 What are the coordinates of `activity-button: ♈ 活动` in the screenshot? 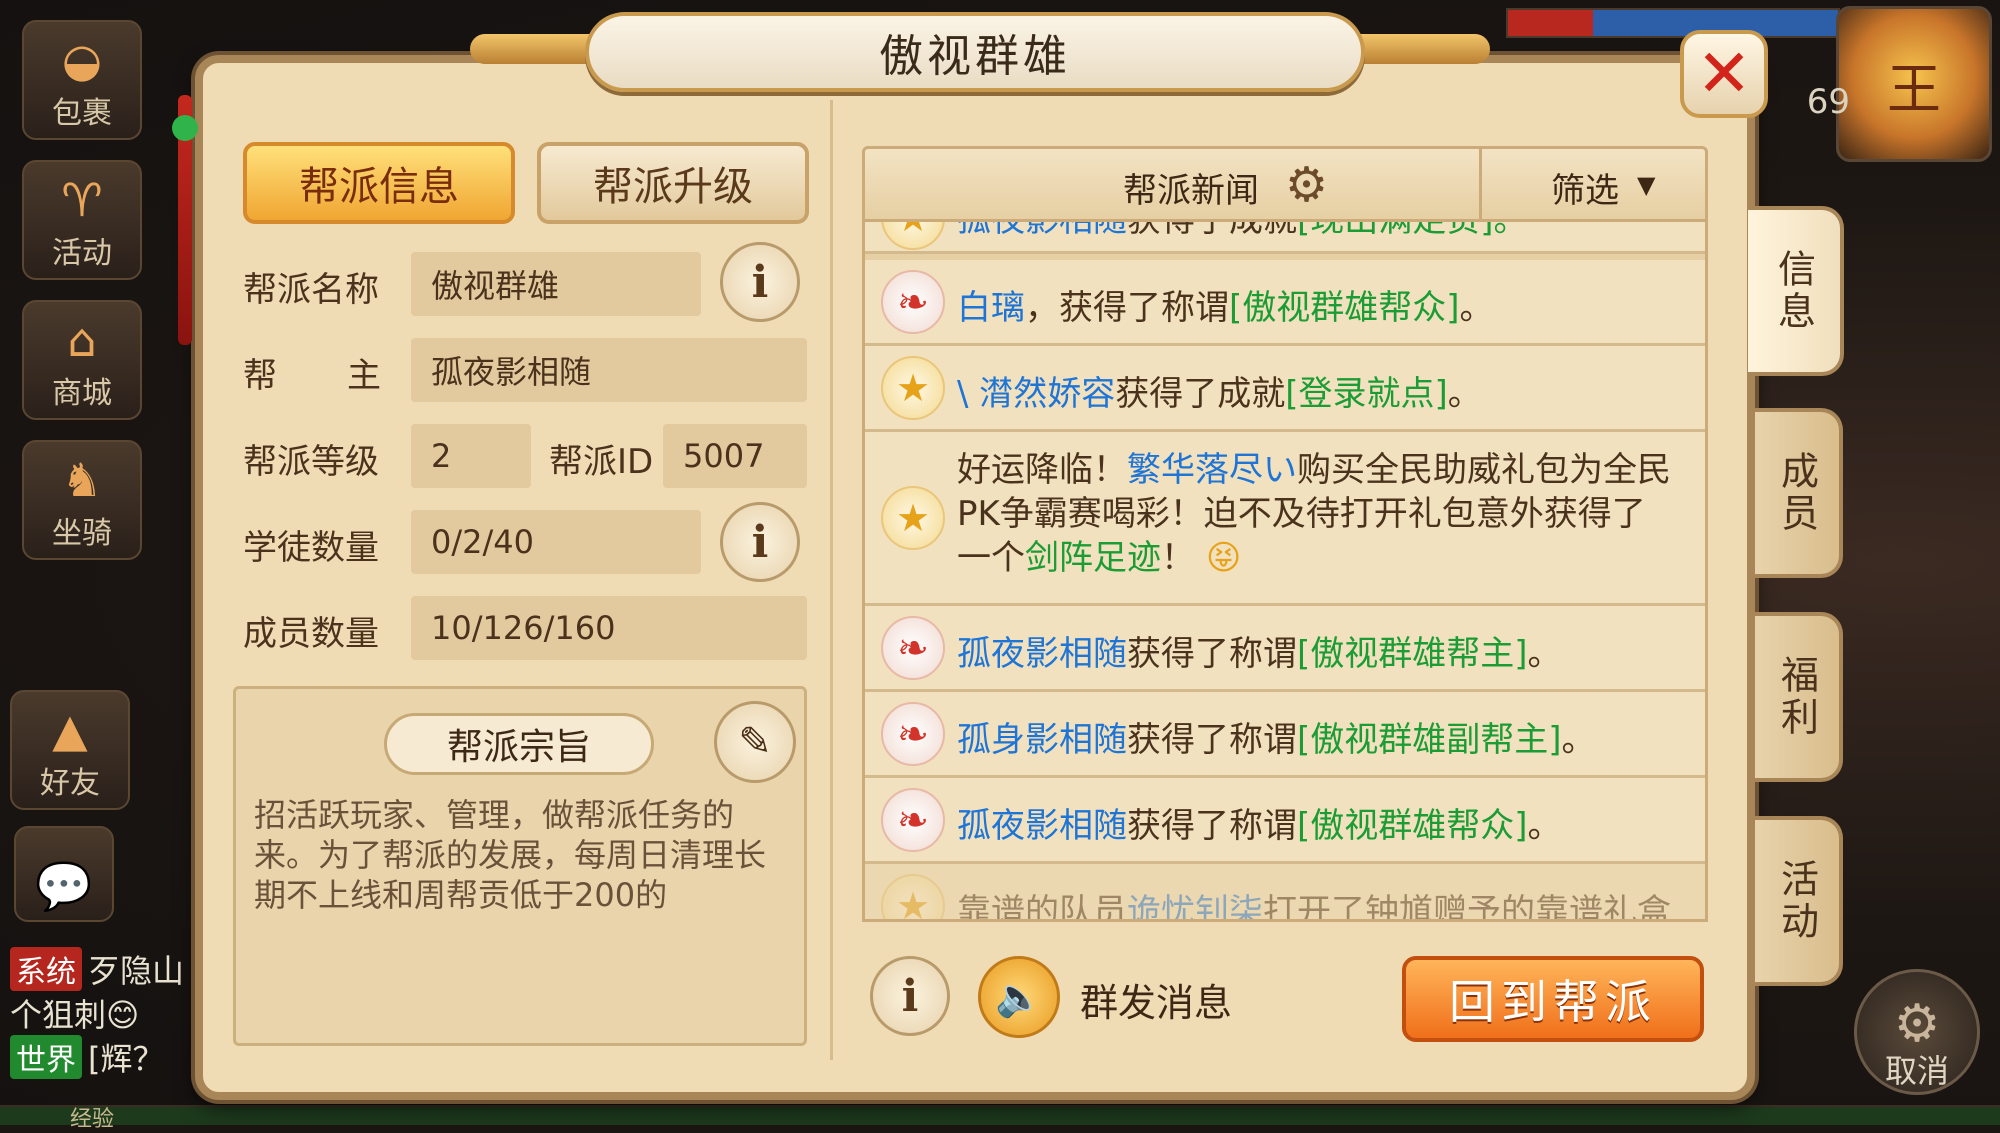 It's located at (82, 220).